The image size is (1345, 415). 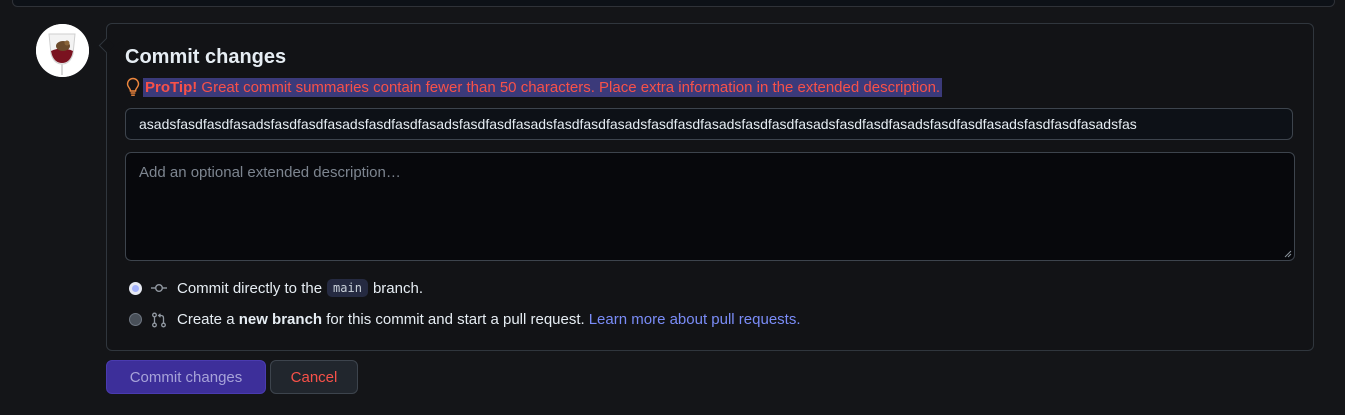 I want to click on commit-direct-suffix: branch., so click(x=397, y=288).